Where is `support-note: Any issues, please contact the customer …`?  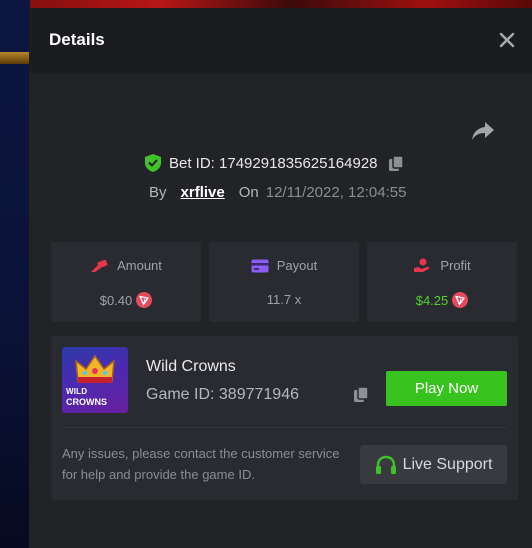 support-note: Any issues, please contact the customer … is located at coordinates (201, 464).